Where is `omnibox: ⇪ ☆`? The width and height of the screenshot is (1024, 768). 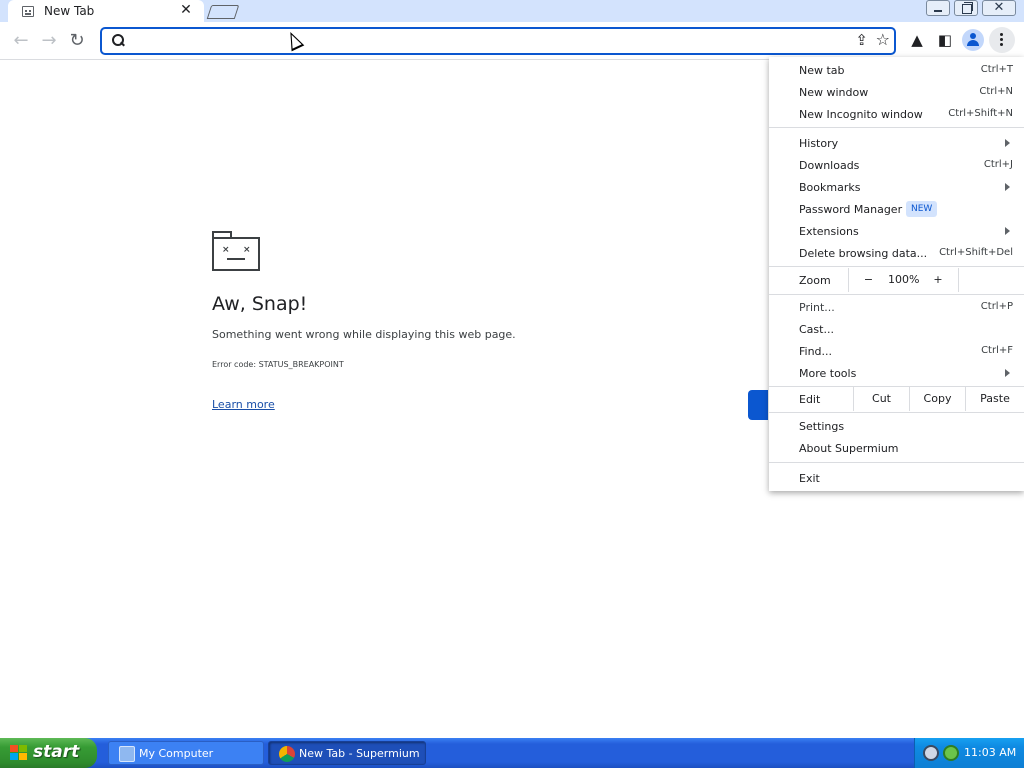
omnibox: ⇪ ☆ is located at coordinates (498, 41).